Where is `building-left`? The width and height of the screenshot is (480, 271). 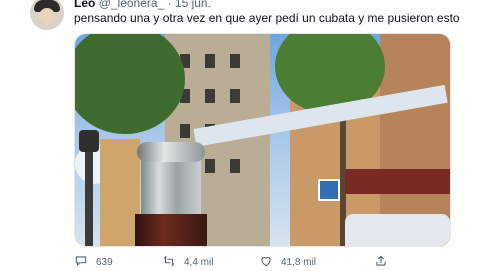 building-left is located at coordinates (120, 192).